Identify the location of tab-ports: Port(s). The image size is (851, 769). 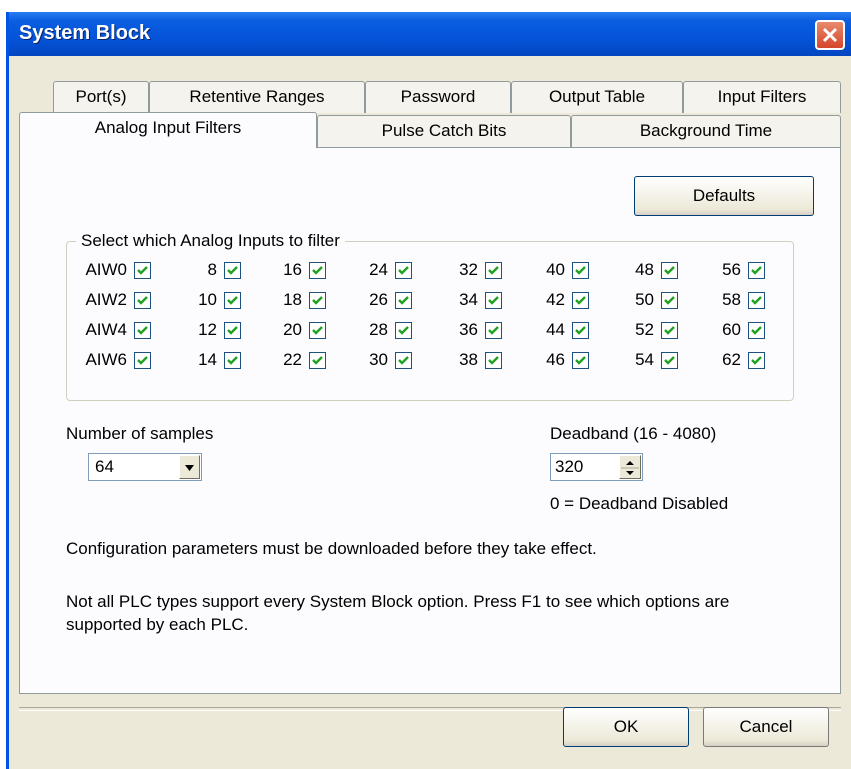
(101, 97).